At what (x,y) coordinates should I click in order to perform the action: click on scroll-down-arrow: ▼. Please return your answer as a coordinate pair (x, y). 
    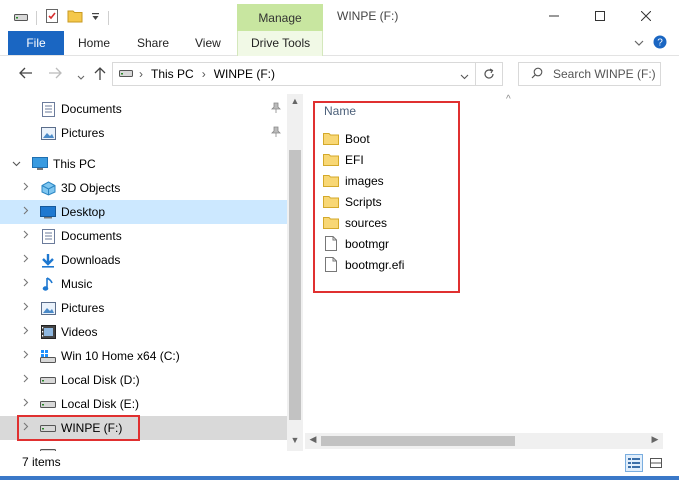
    Looking at the image, I should click on (295, 440).